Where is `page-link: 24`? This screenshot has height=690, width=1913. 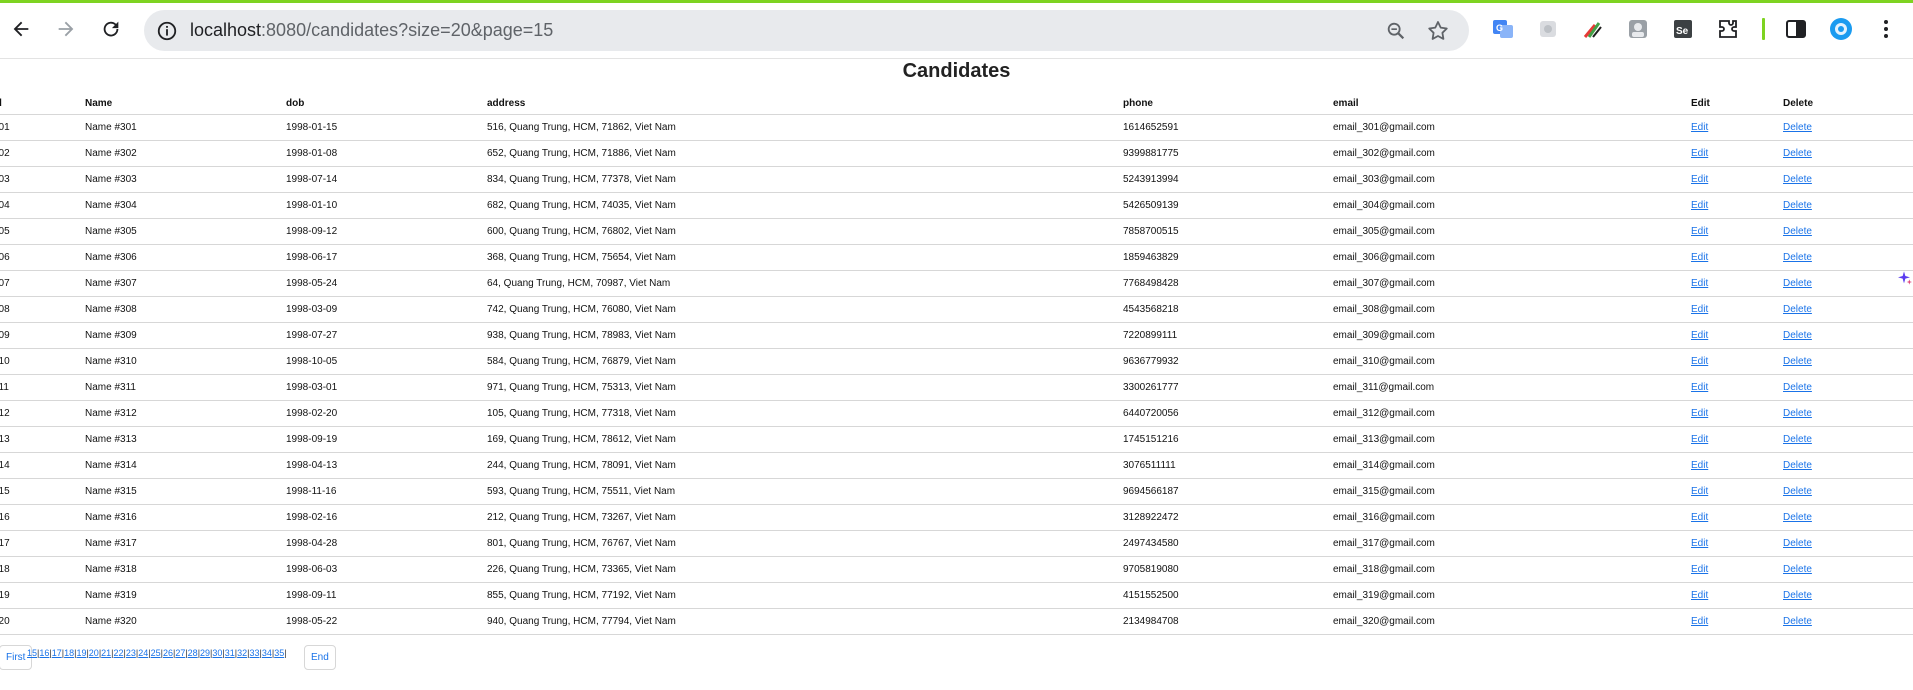 page-link: 24 is located at coordinates (143, 653).